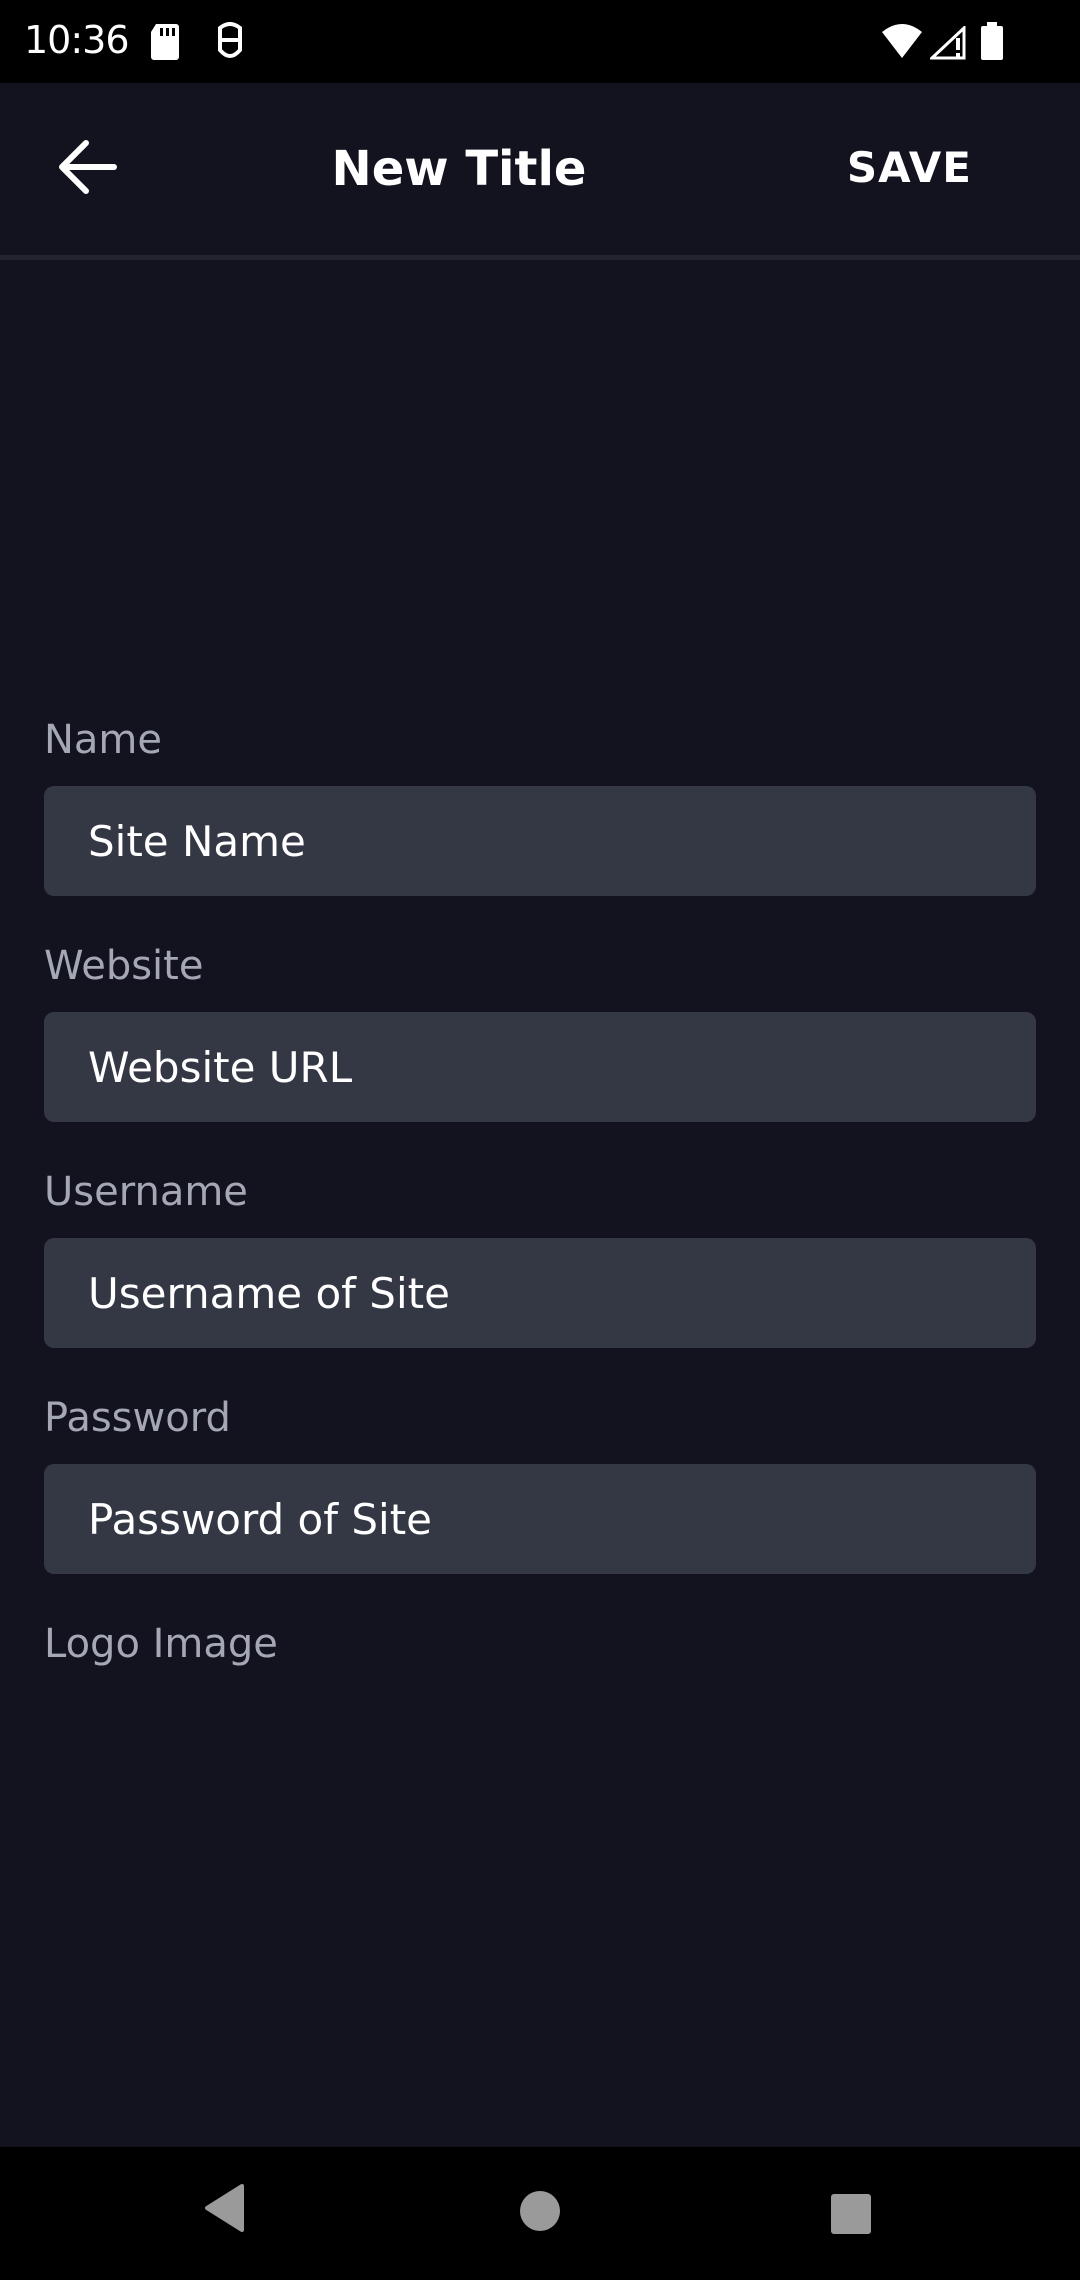 The height and width of the screenshot is (2280, 1080). I want to click on status-time: 10:36, so click(77, 40).